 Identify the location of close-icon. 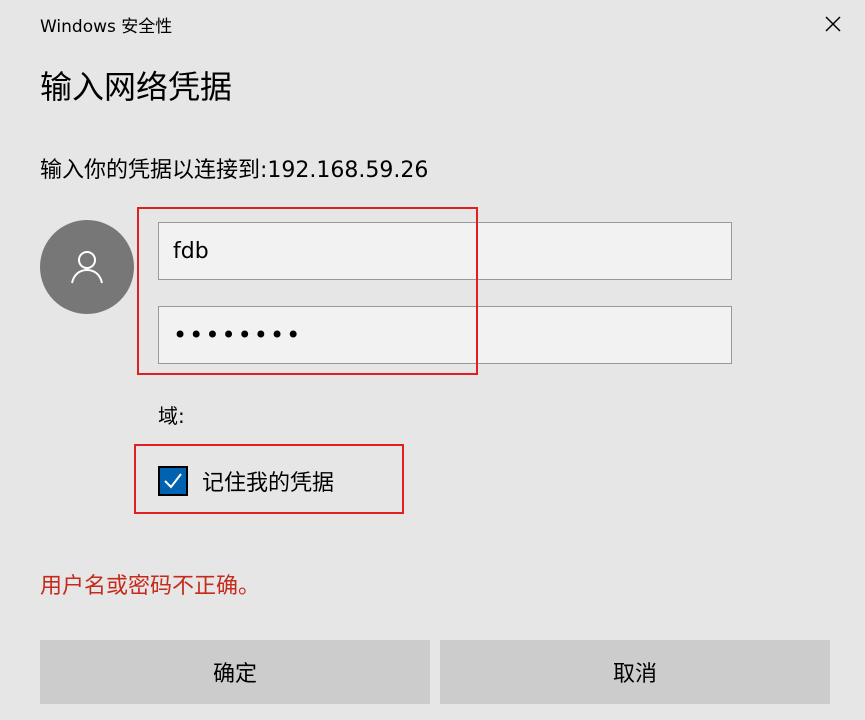
(833, 24).